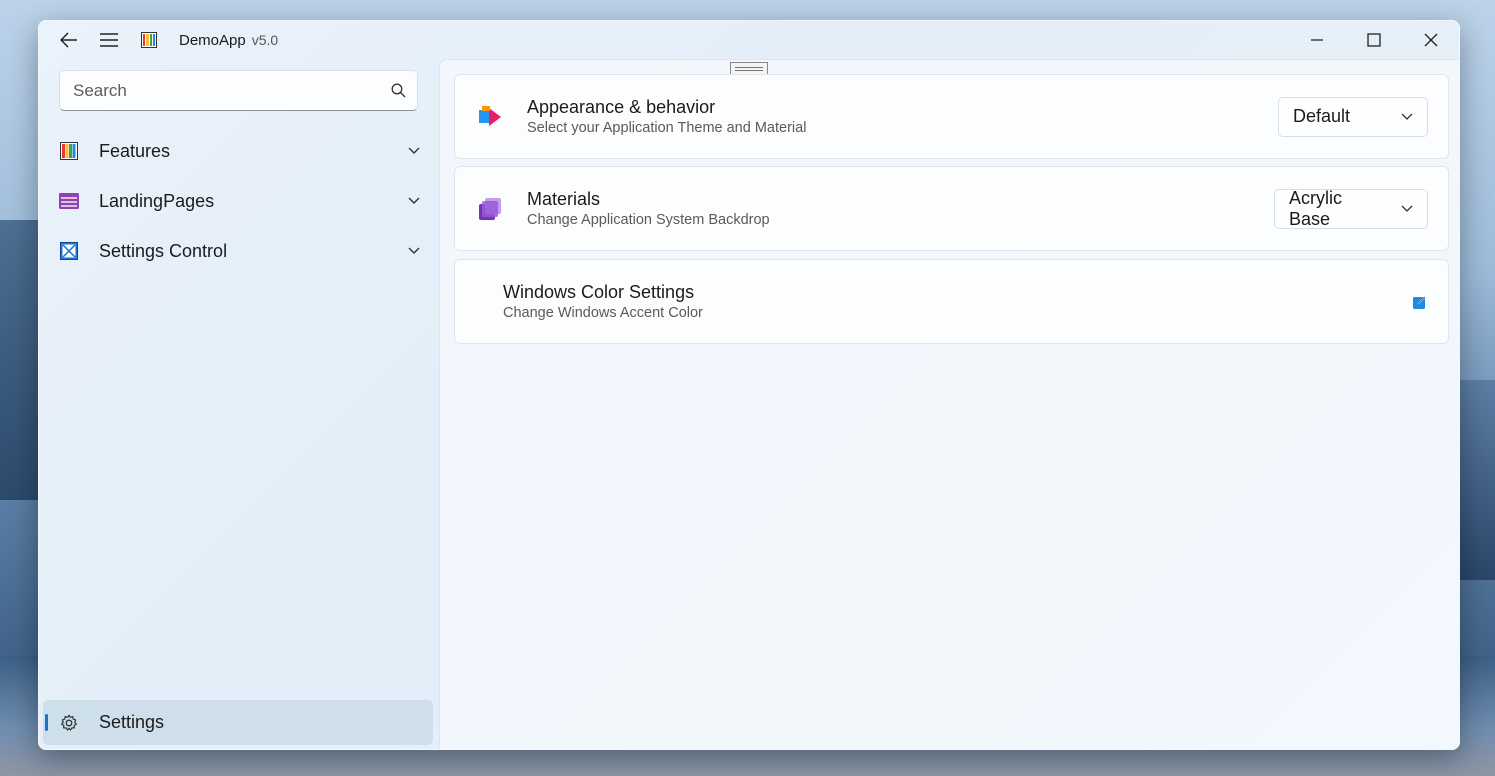  I want to click on nav-label-settings-control: Settings Control, so click(163, 250).